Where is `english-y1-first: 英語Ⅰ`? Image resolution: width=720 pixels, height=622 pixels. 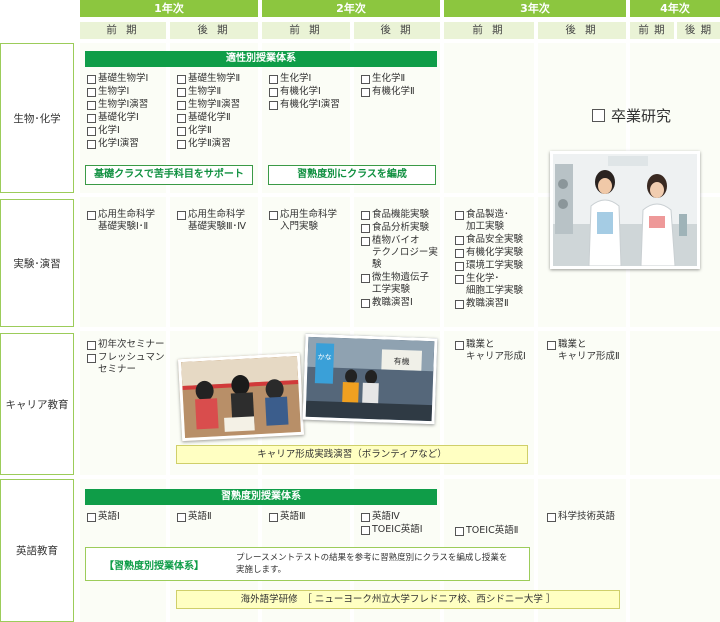
english-y1-first: 英語Ⅰ is located at coordinates (127, 517).